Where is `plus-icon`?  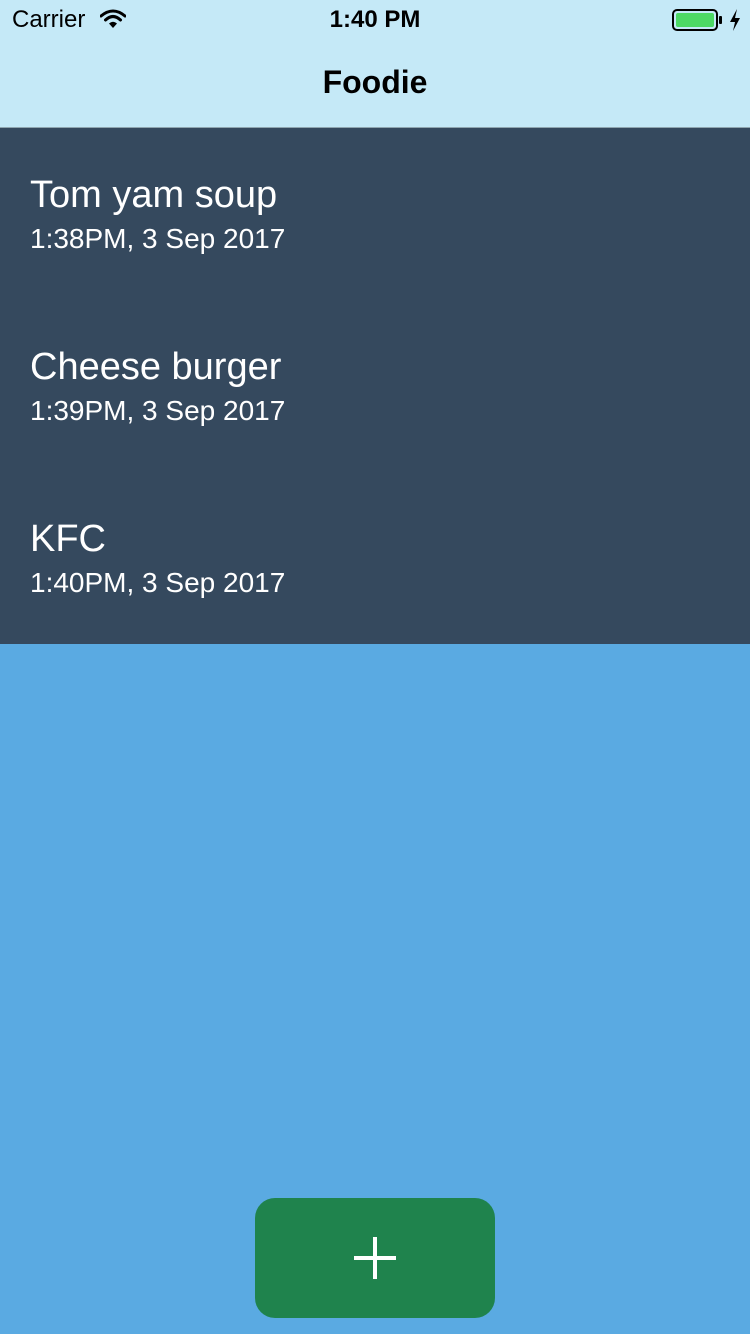
plus-icon is located at coordinates (375, 1258).